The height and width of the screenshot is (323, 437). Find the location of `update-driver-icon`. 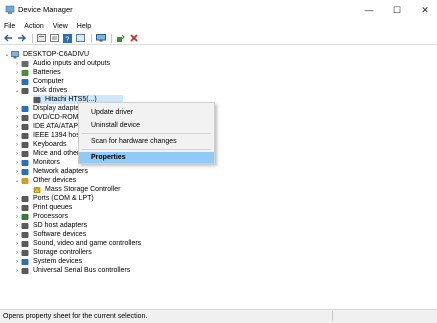

update-driver-icon is located at coordinates (120, 38).